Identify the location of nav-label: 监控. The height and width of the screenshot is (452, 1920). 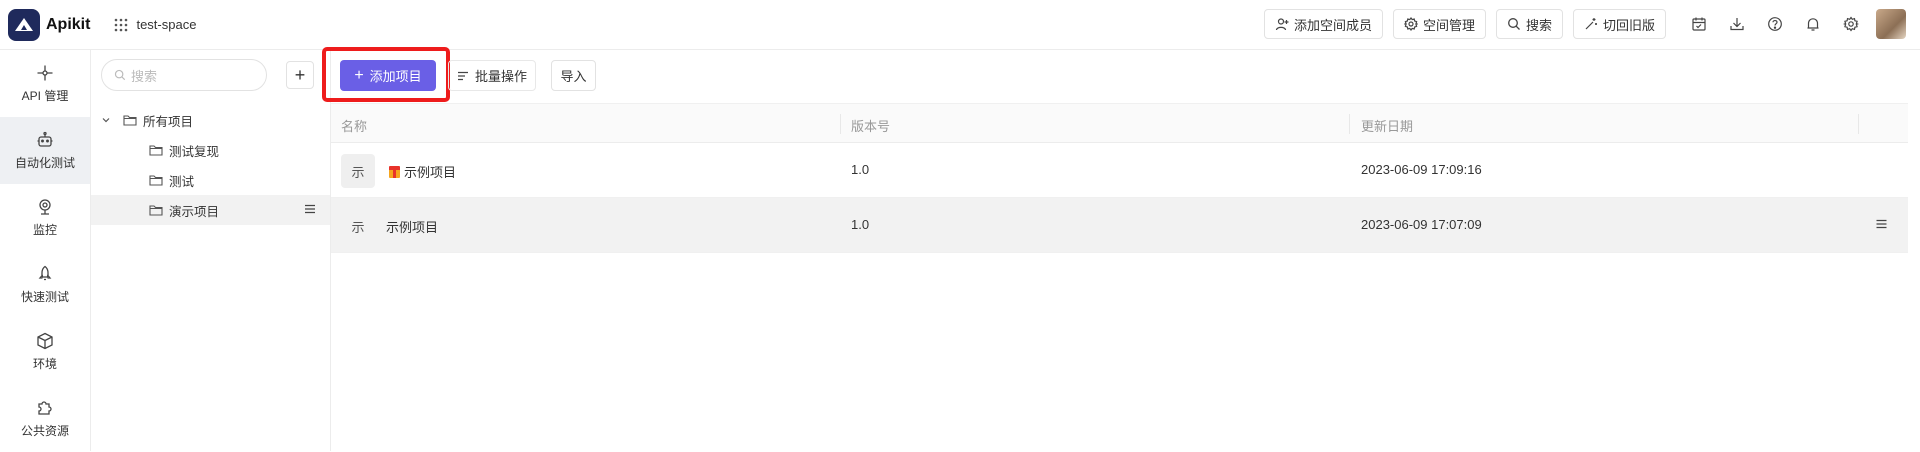
(44, 229).